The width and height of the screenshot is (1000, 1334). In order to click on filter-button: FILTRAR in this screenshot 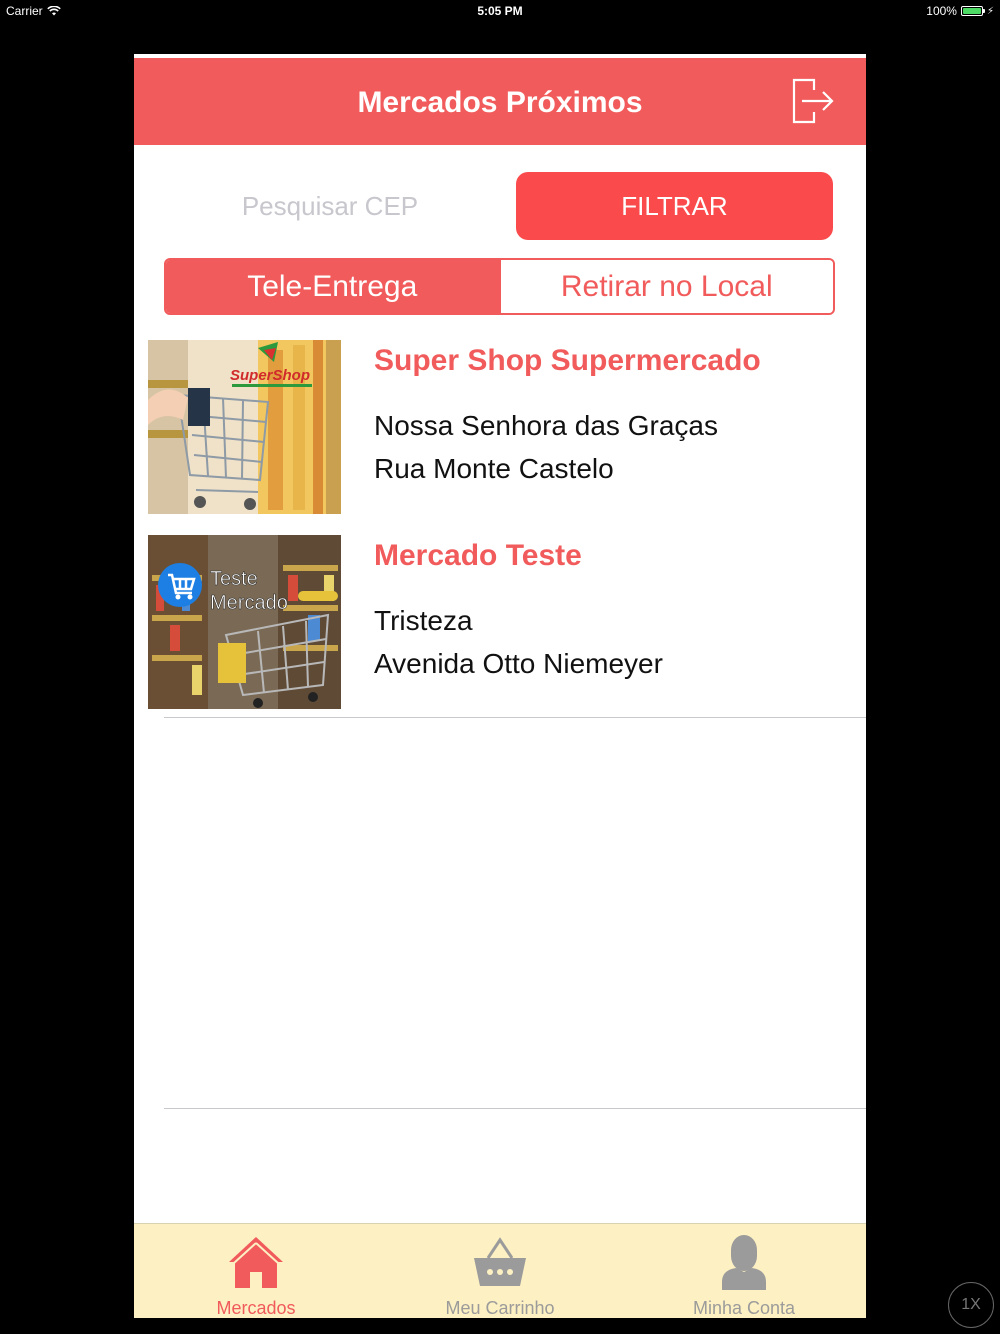, I will do `click(674, 206)`.